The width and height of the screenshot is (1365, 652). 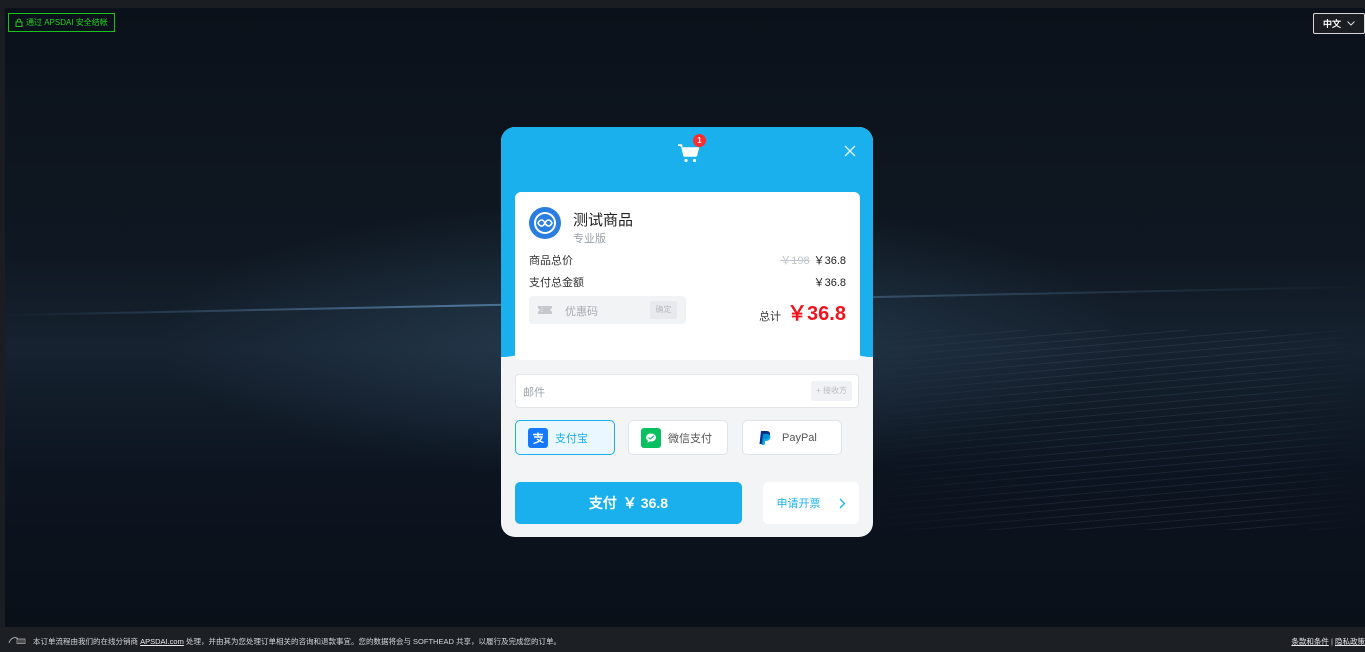 What do you see at coordinates (798, 504) in the screenshot?
I see `request-invoice-label: 申请开票` at bounding box center [798, 504].